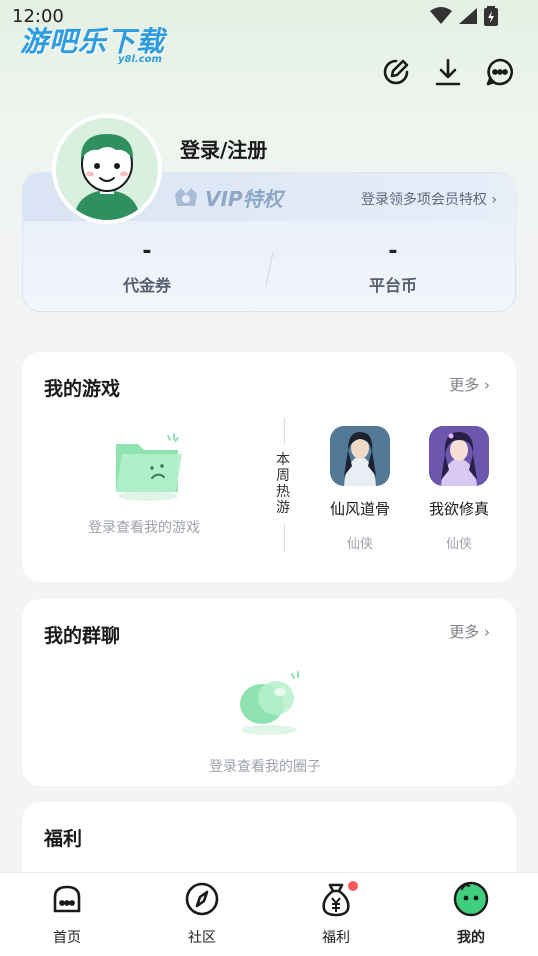  I want to click on welfare-title: 福利, so click(63, 839).